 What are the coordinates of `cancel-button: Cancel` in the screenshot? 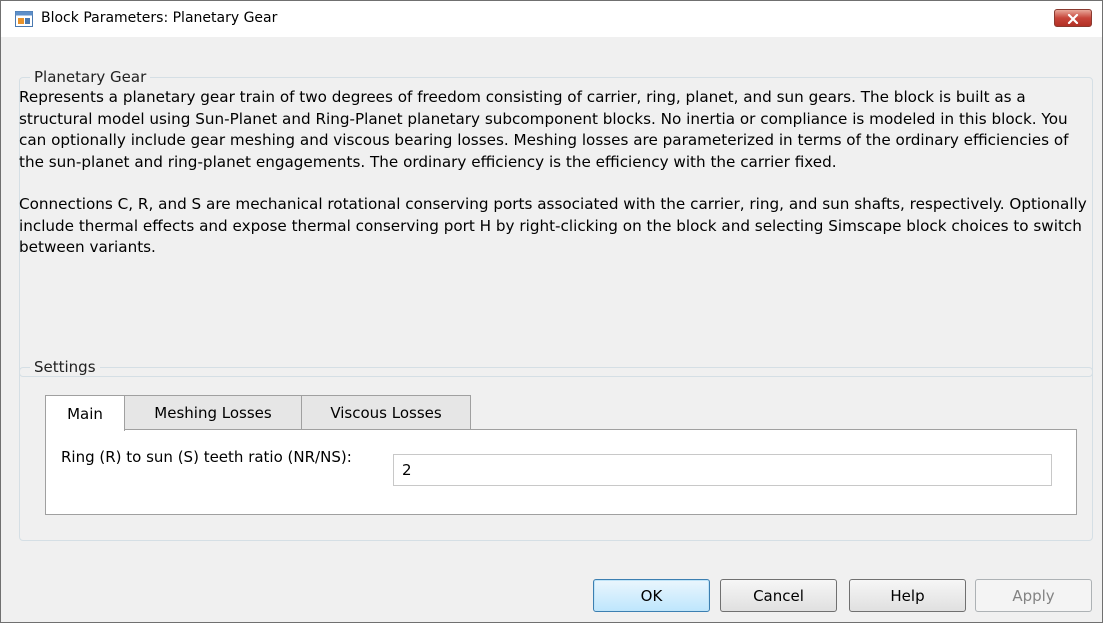 It's located at (778, 595).